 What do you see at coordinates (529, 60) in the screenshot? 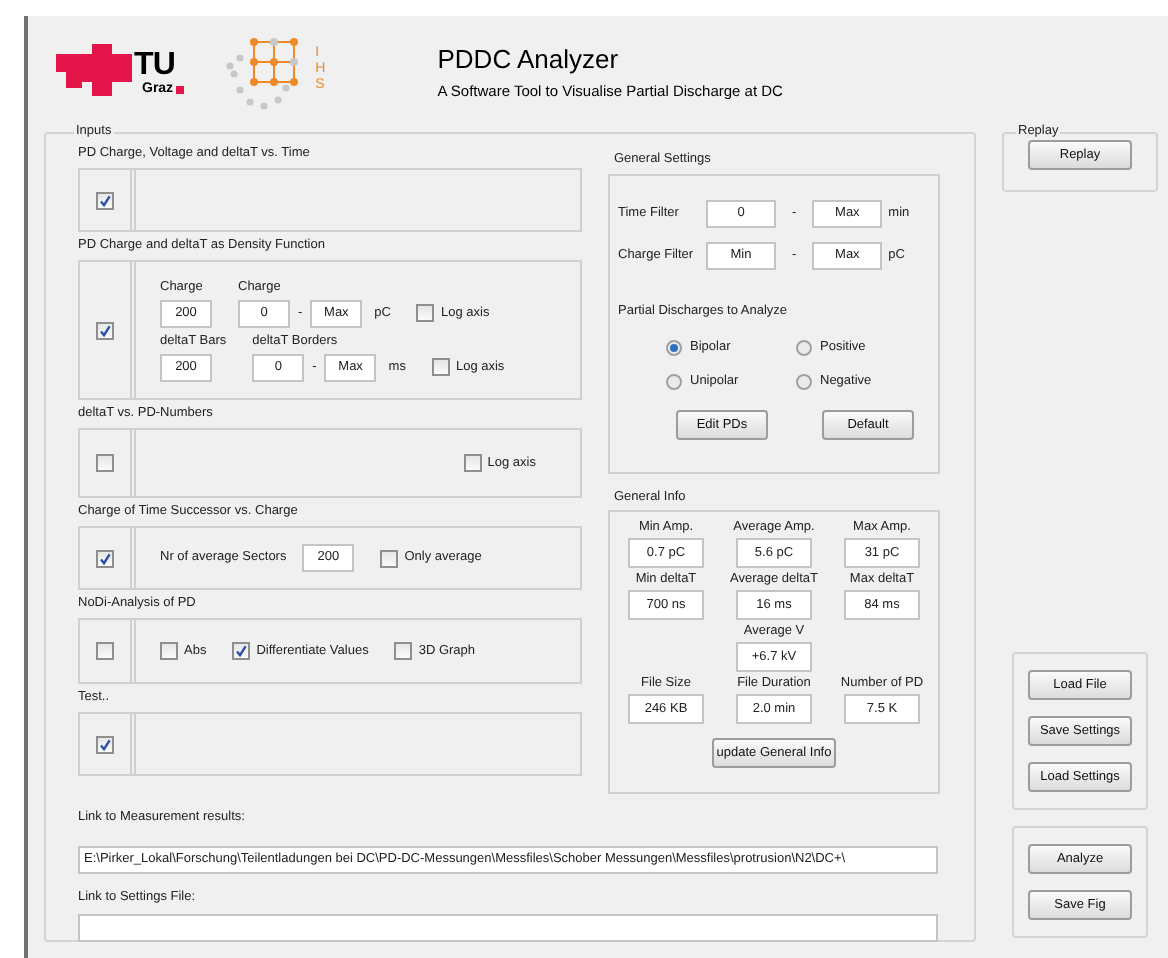
I see `app-title: PDDC Analyzer` at bounding box center [529, 60].